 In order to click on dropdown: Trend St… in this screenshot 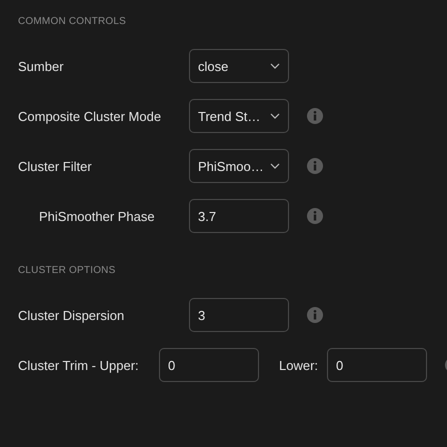, I will do `click(239, 116)`.